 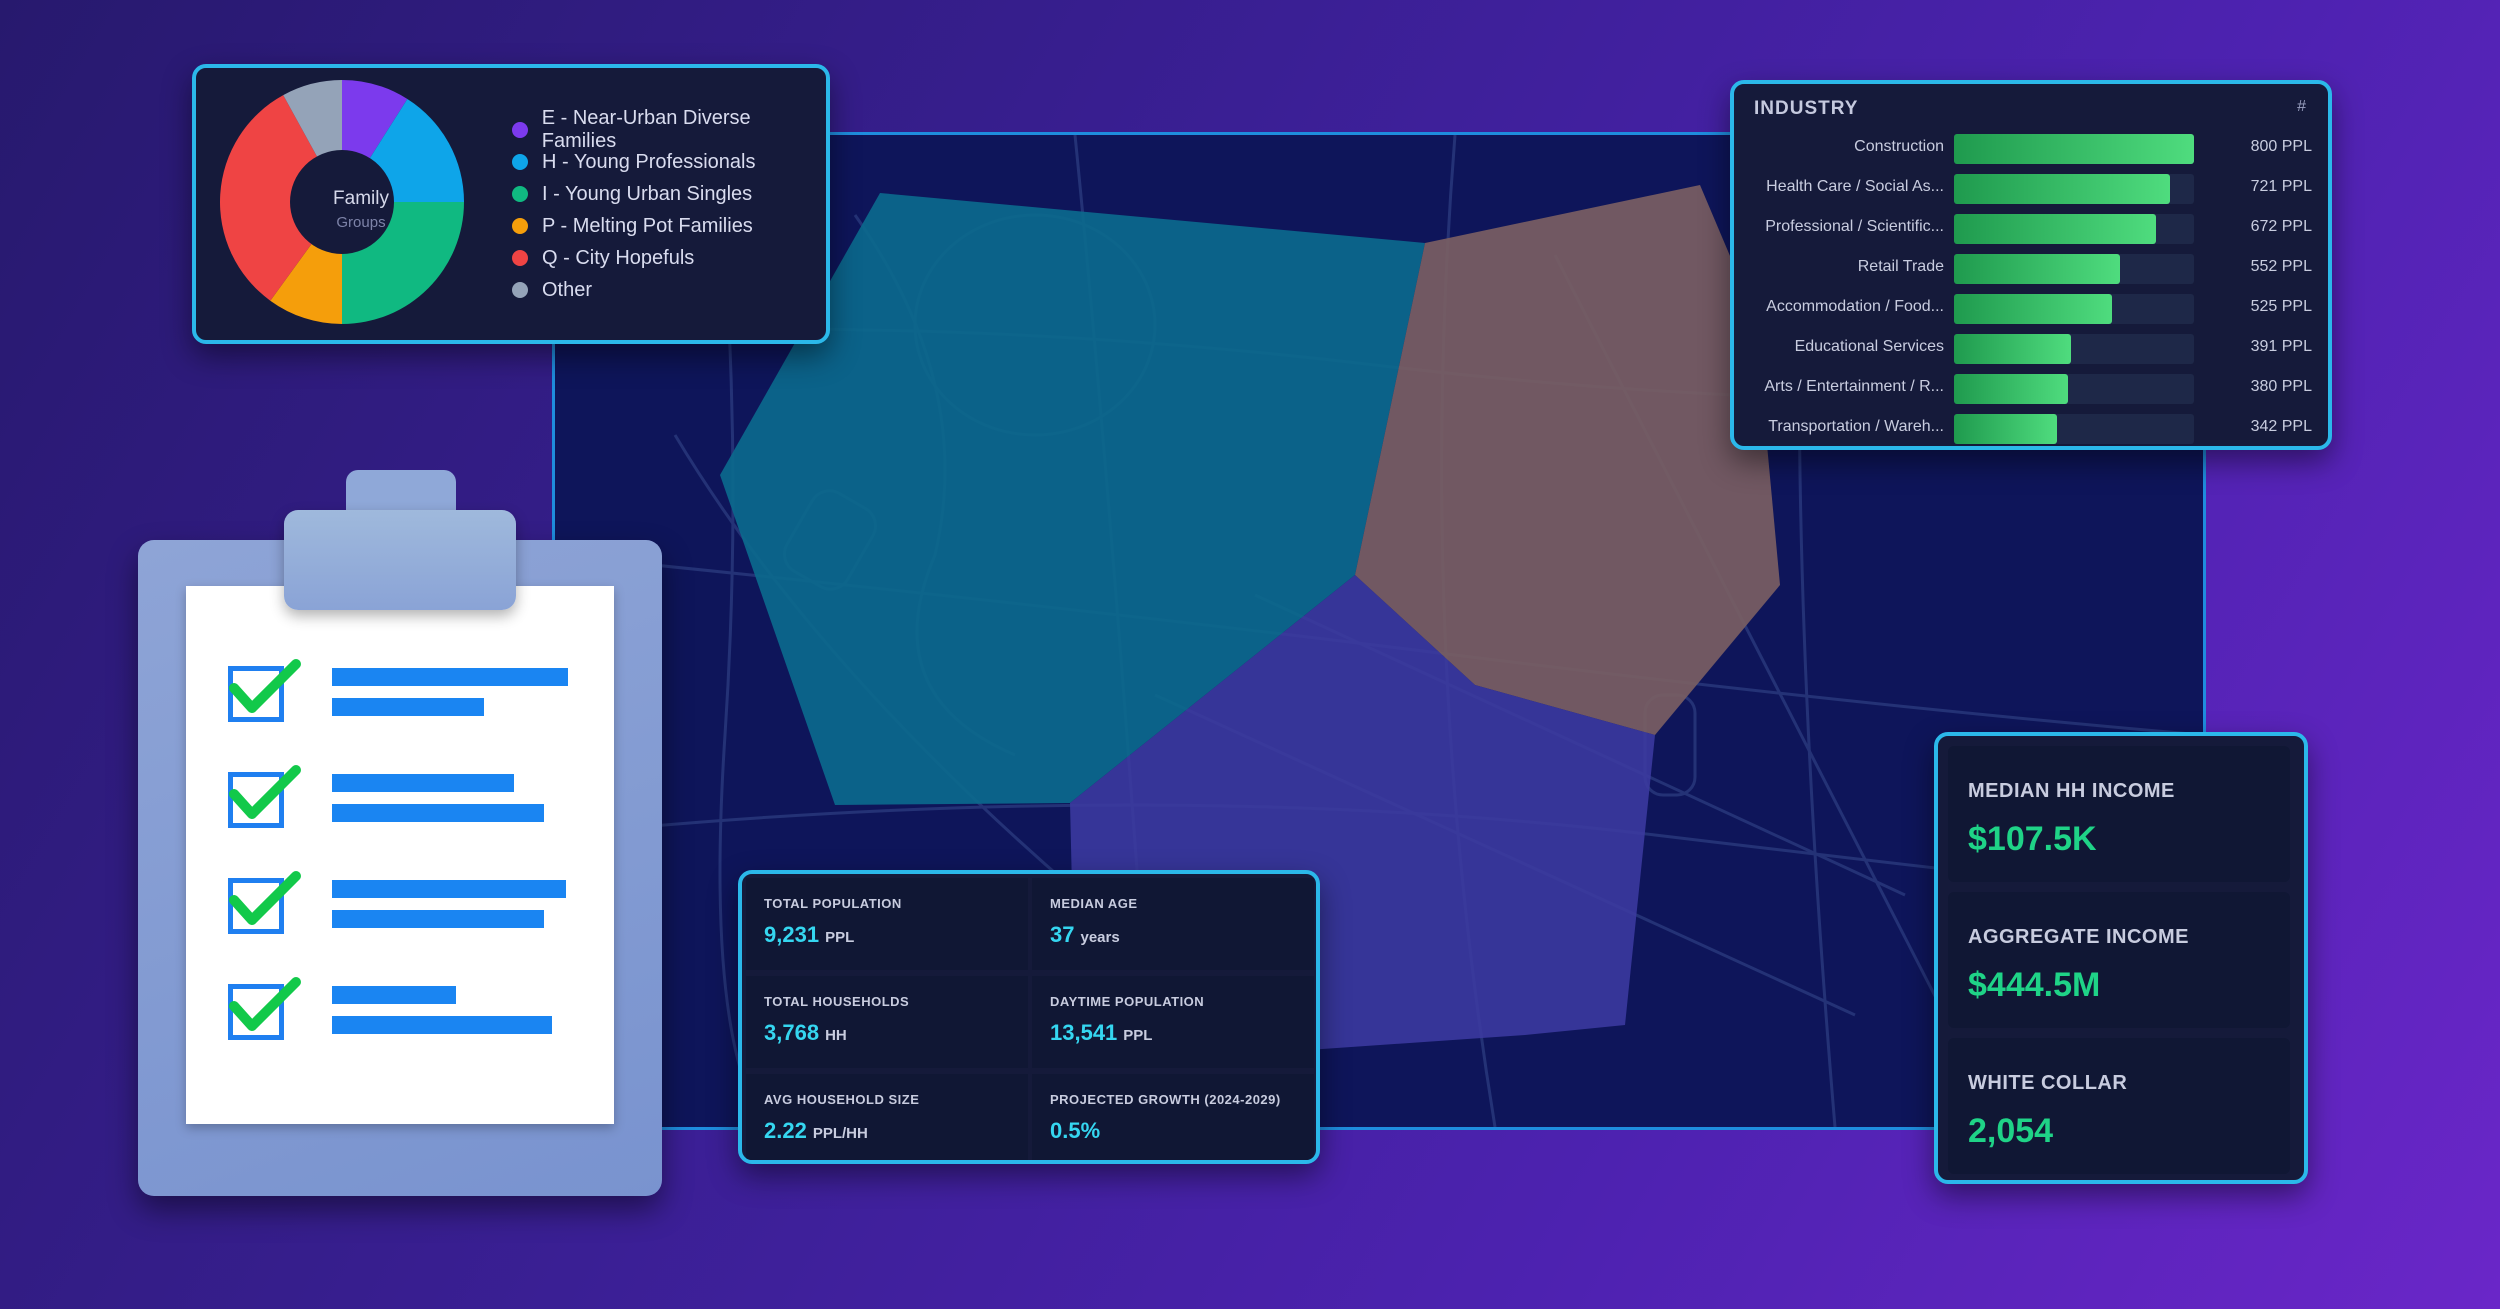 I want to click on clipboard-paper, so click(x=400, y=855).